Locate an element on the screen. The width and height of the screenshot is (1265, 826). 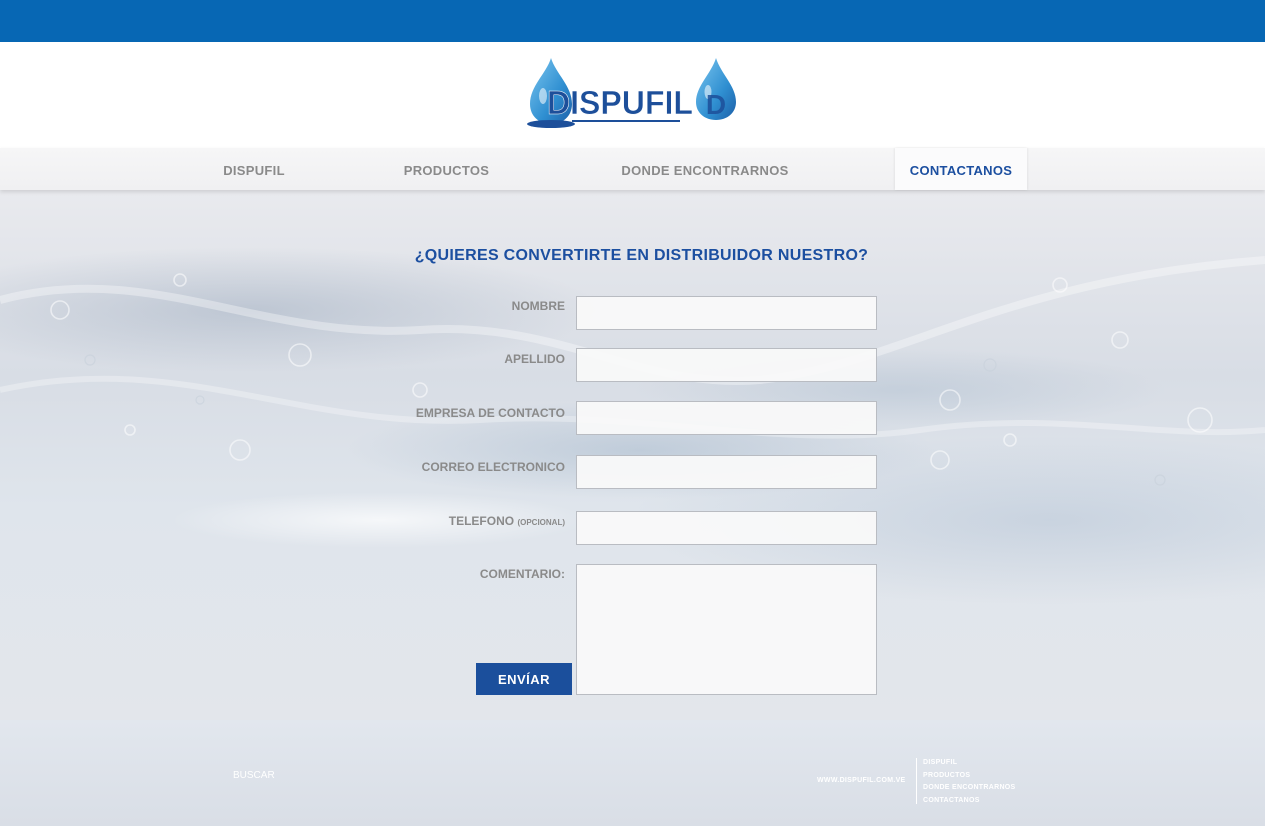
nav-item-contactanos: CONTACTANOS is located at coordinates (961, 169).